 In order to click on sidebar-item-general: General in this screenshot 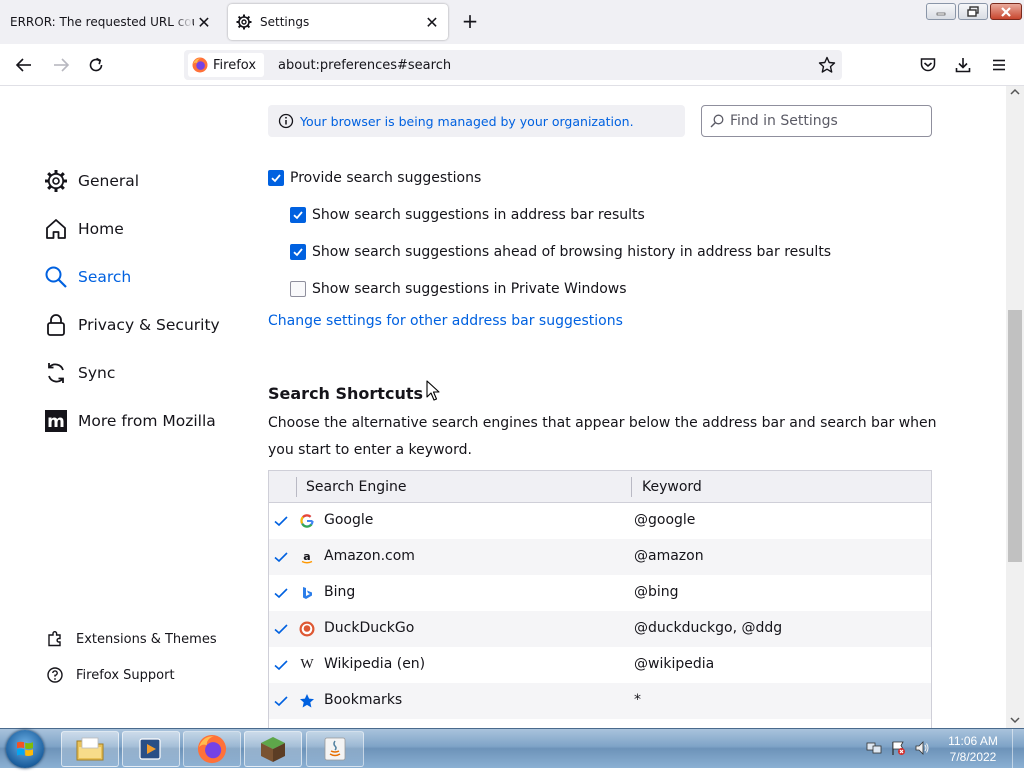, I will do `click(91, 181)`.